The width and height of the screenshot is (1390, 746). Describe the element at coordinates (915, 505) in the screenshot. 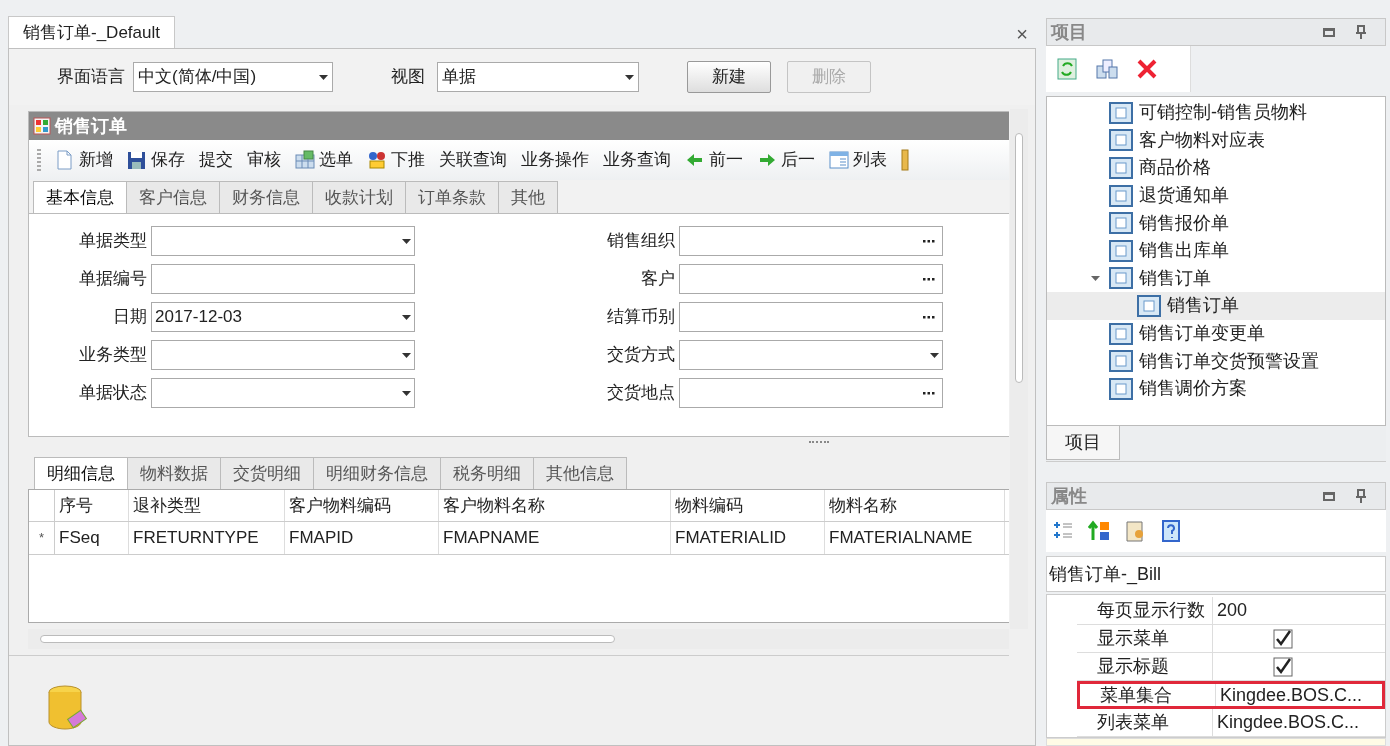

I see `column-header: 物料名称` at that location.